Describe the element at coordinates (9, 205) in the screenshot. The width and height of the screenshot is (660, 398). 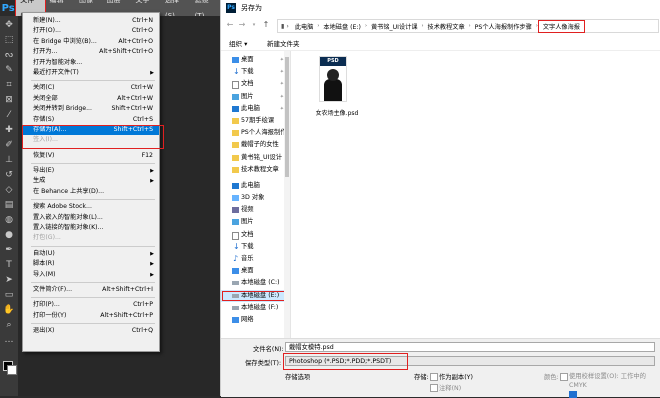
I see `gradient-tool-icon: ▤` at that location.